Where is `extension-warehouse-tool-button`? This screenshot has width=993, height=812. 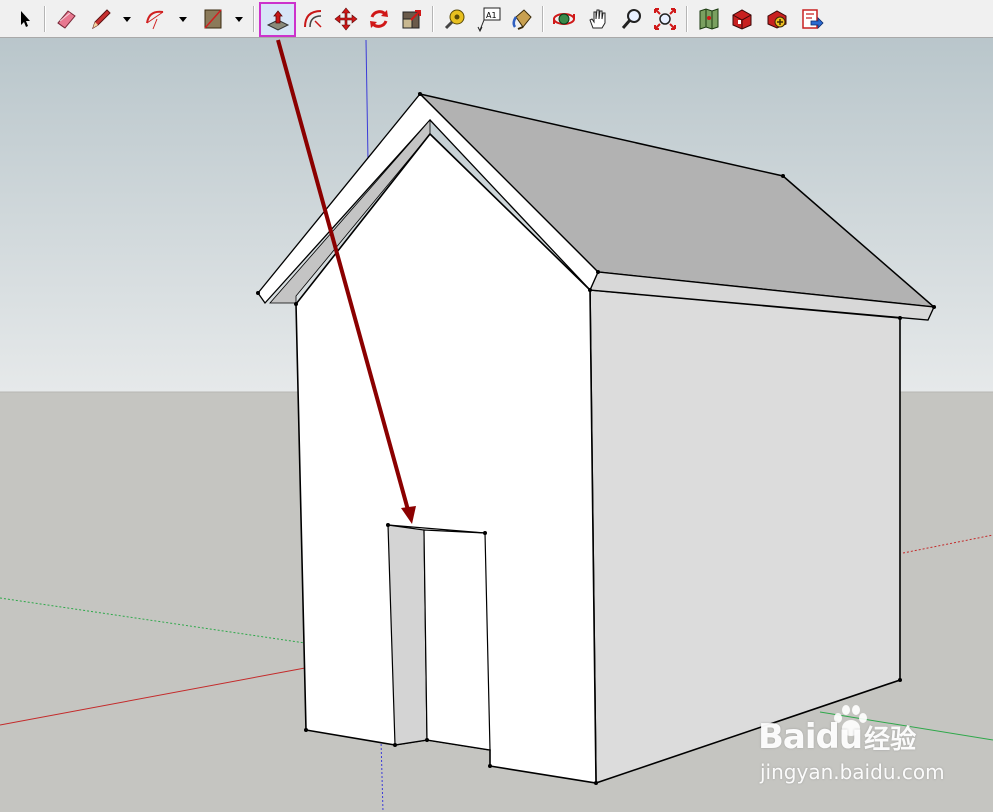 extension-warehouse-tool-button is located at coordinates (777, 18).